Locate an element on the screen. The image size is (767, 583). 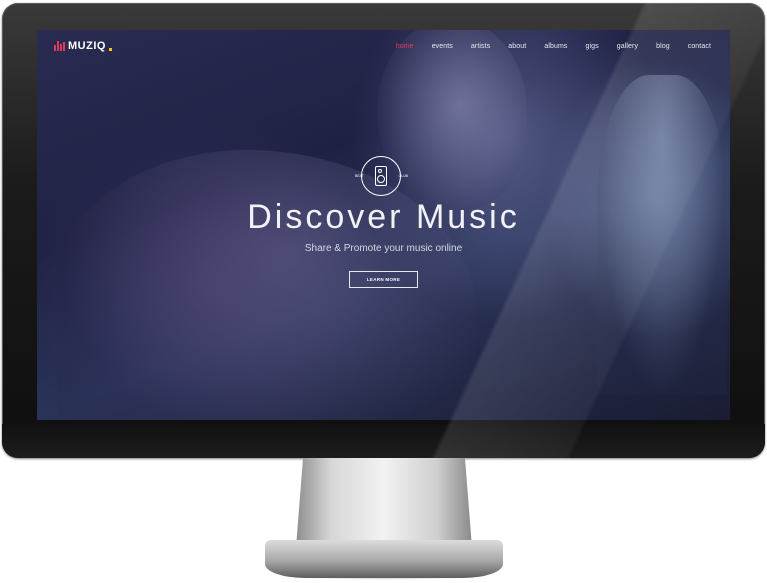
monitor-chin is located at coordinates (383, 441).